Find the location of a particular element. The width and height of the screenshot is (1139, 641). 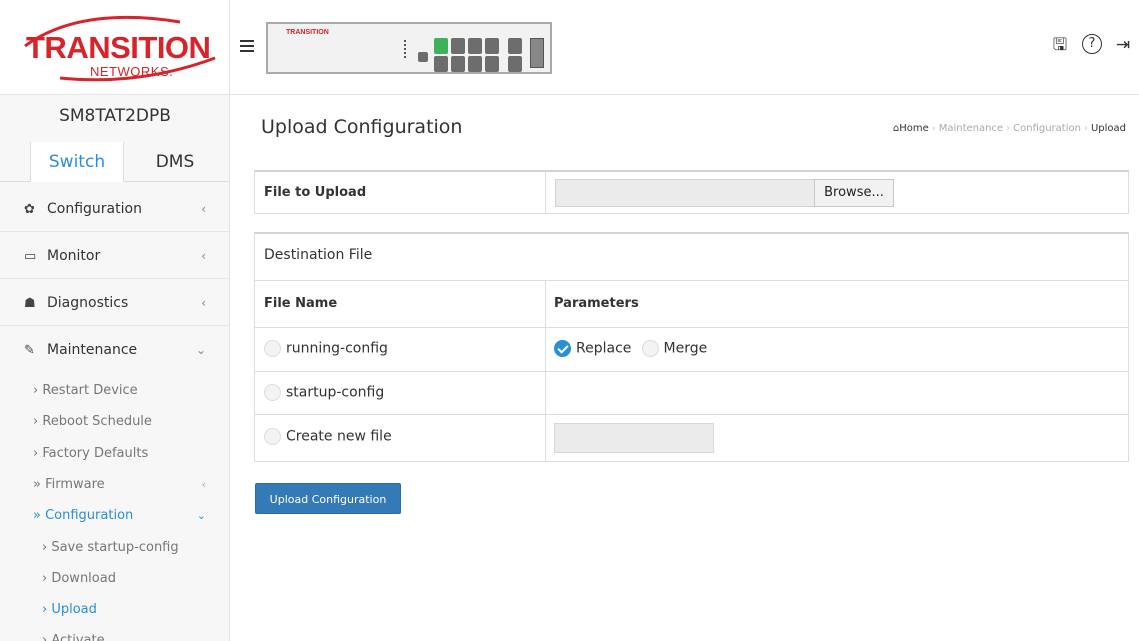

startup-config-radio is located at coordinates (272, 392).